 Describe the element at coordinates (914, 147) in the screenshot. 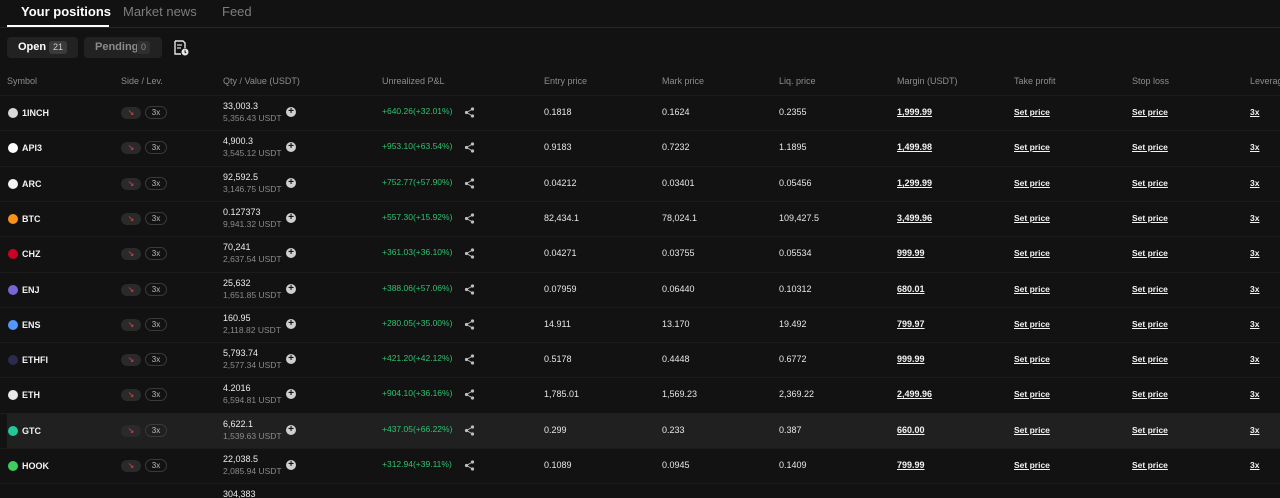

I see `margin-value: 1,499.98` at that location.